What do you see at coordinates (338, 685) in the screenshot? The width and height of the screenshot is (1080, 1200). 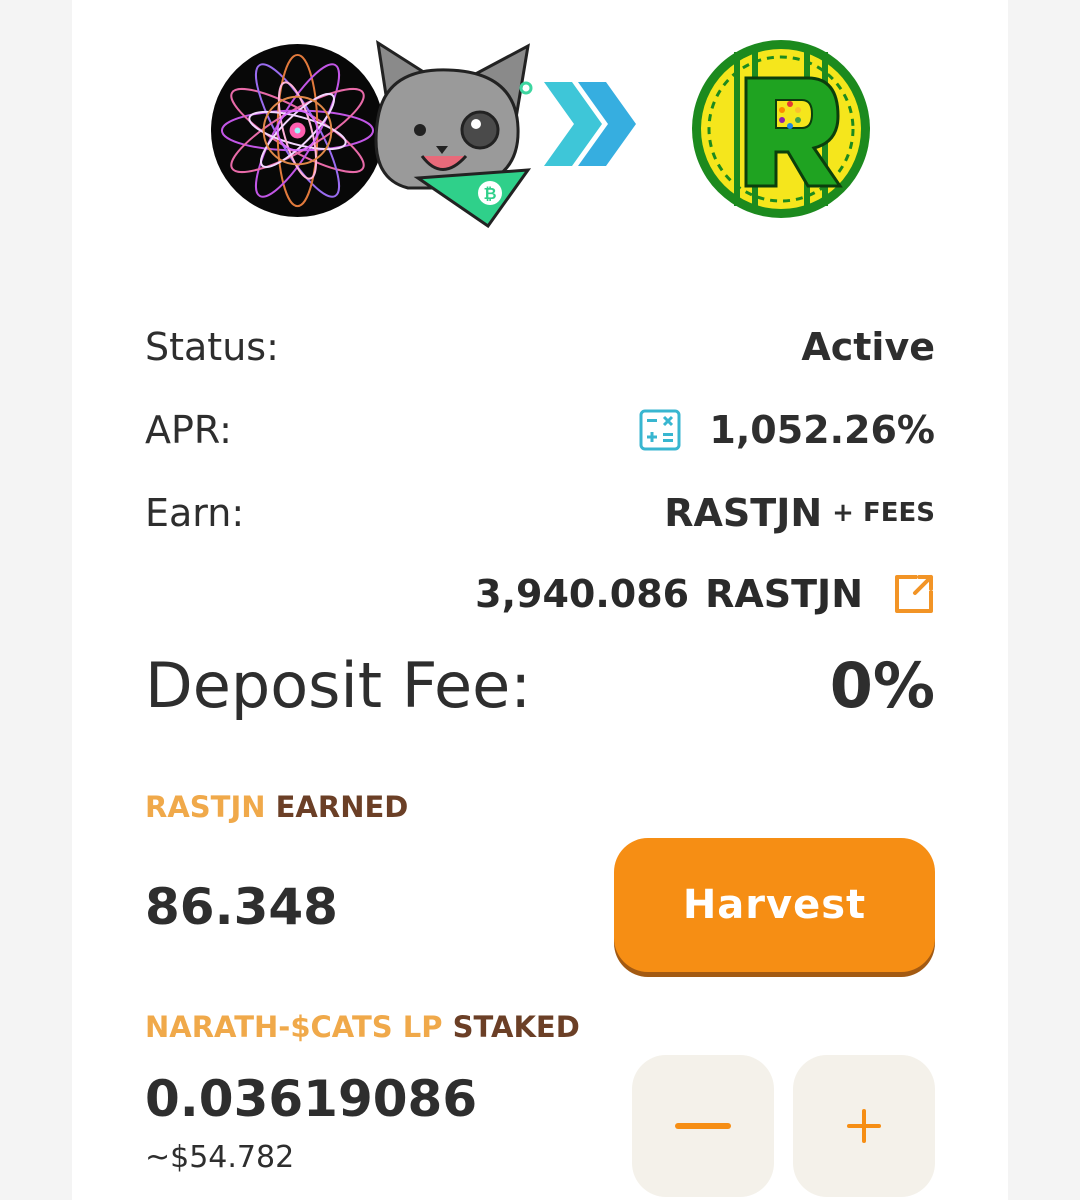 I see `deposit-fee-label: Deposit Fee:` at bounding box center [338, 685].